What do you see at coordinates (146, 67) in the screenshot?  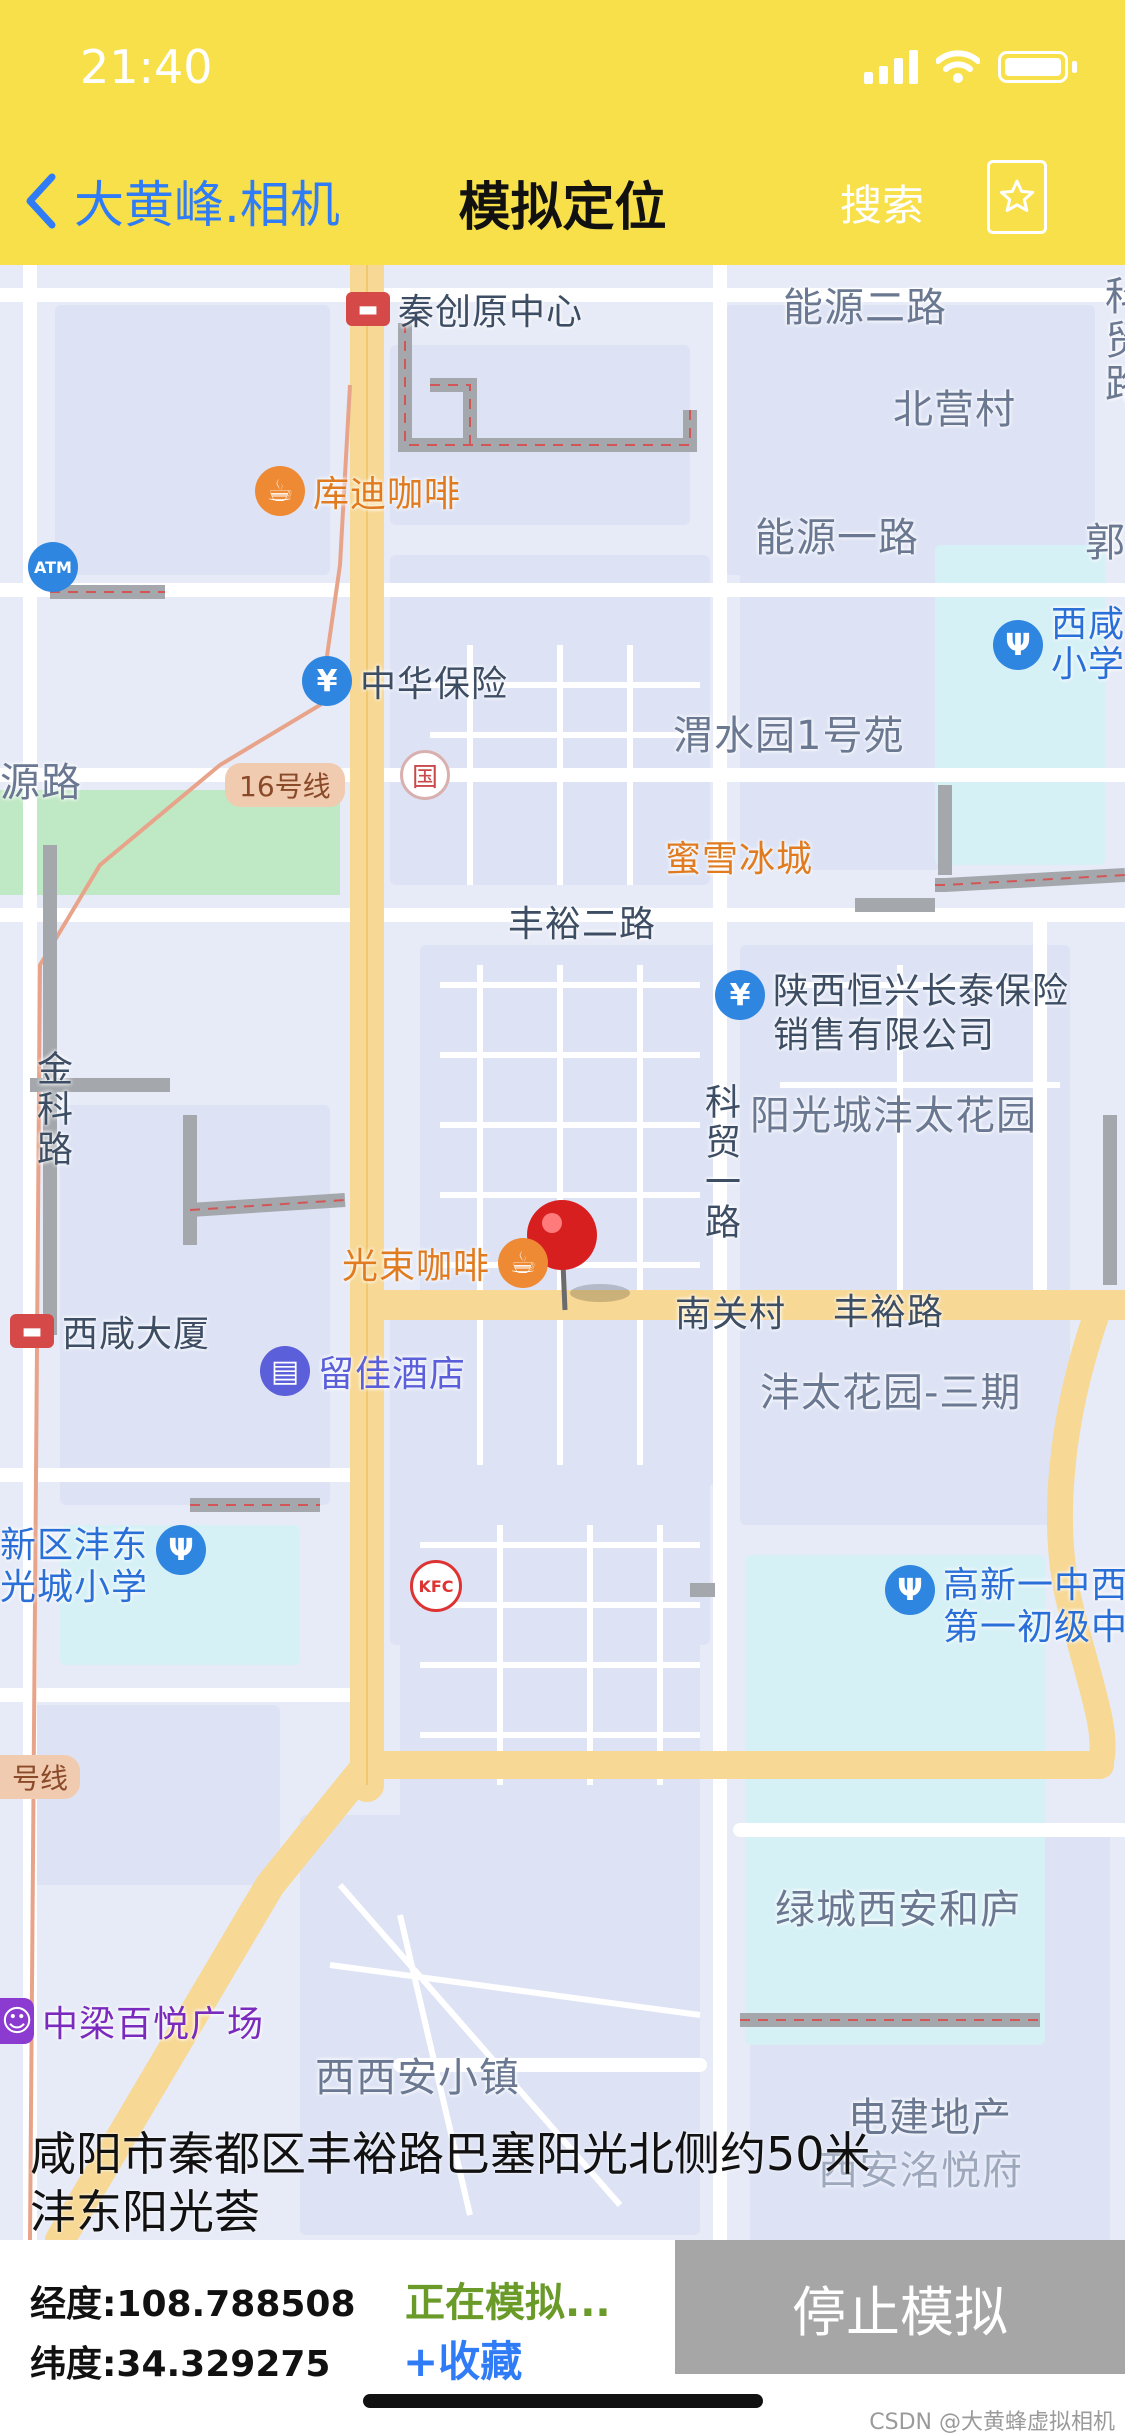 I see `status-time: 21:40` at bounding box center [146, 67].